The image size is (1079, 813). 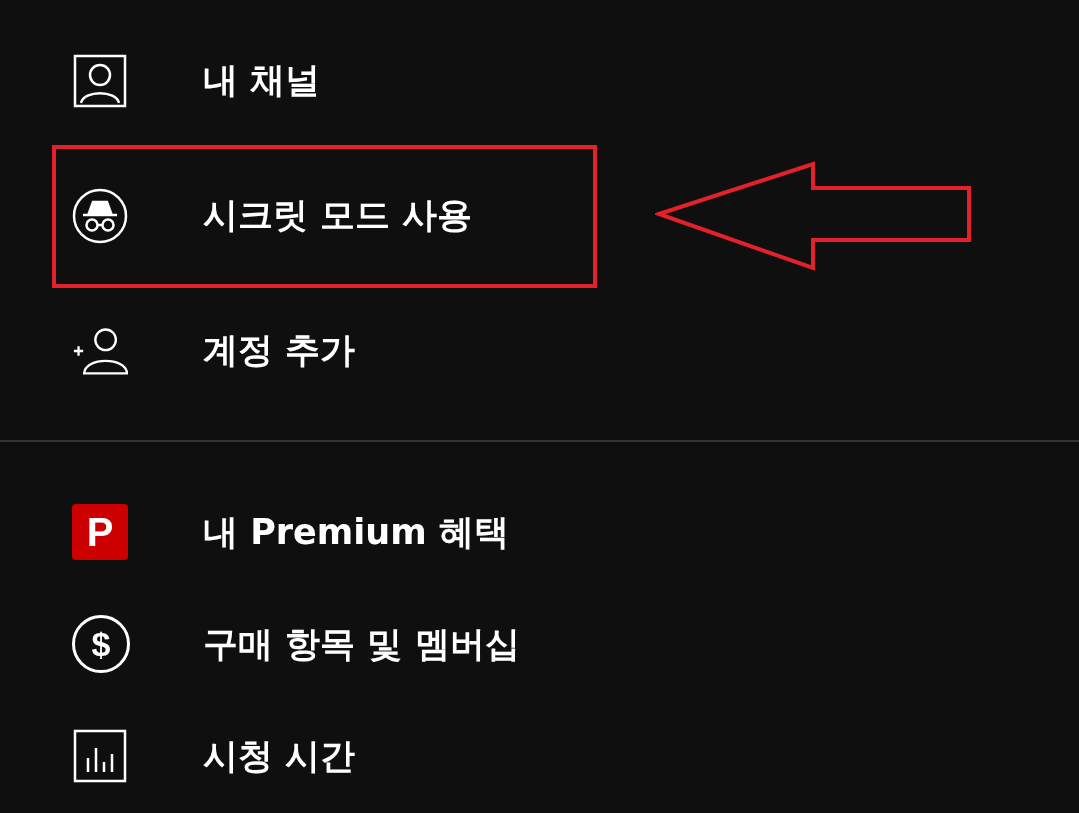 I want to click on incognito-icon, so click(x=100, y=215).